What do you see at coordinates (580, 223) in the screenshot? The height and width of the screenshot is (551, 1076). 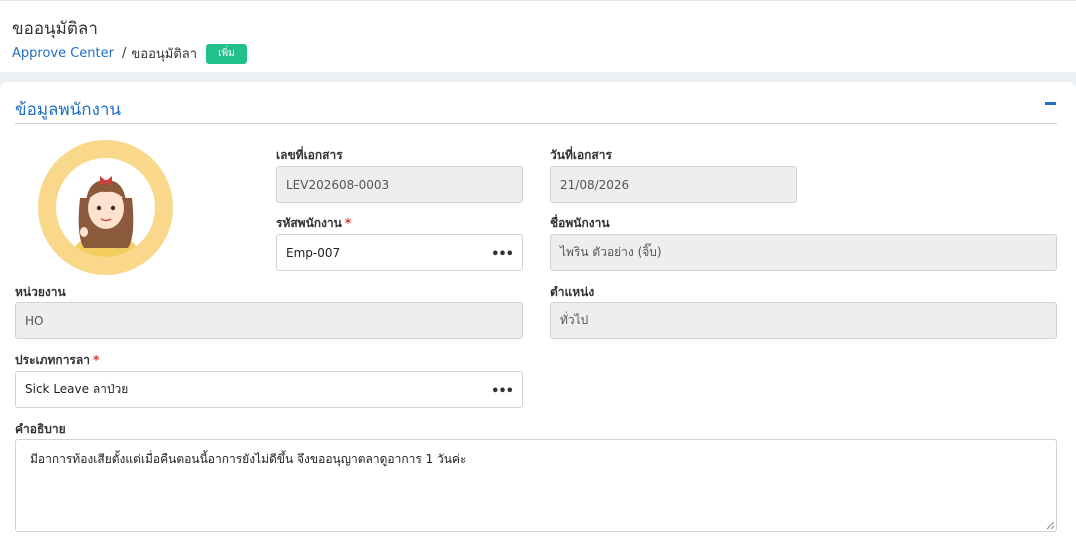 I see `emp-name-label: ชื่อพนักงาน` at bounding box center [580, 223].